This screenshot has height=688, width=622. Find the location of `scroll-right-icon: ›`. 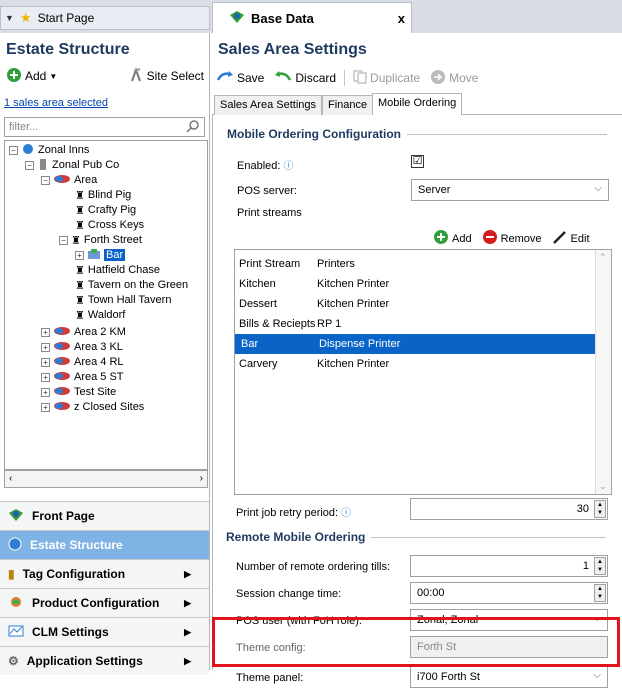

scroll-right-icon: › is located at coordinates (201, 478).